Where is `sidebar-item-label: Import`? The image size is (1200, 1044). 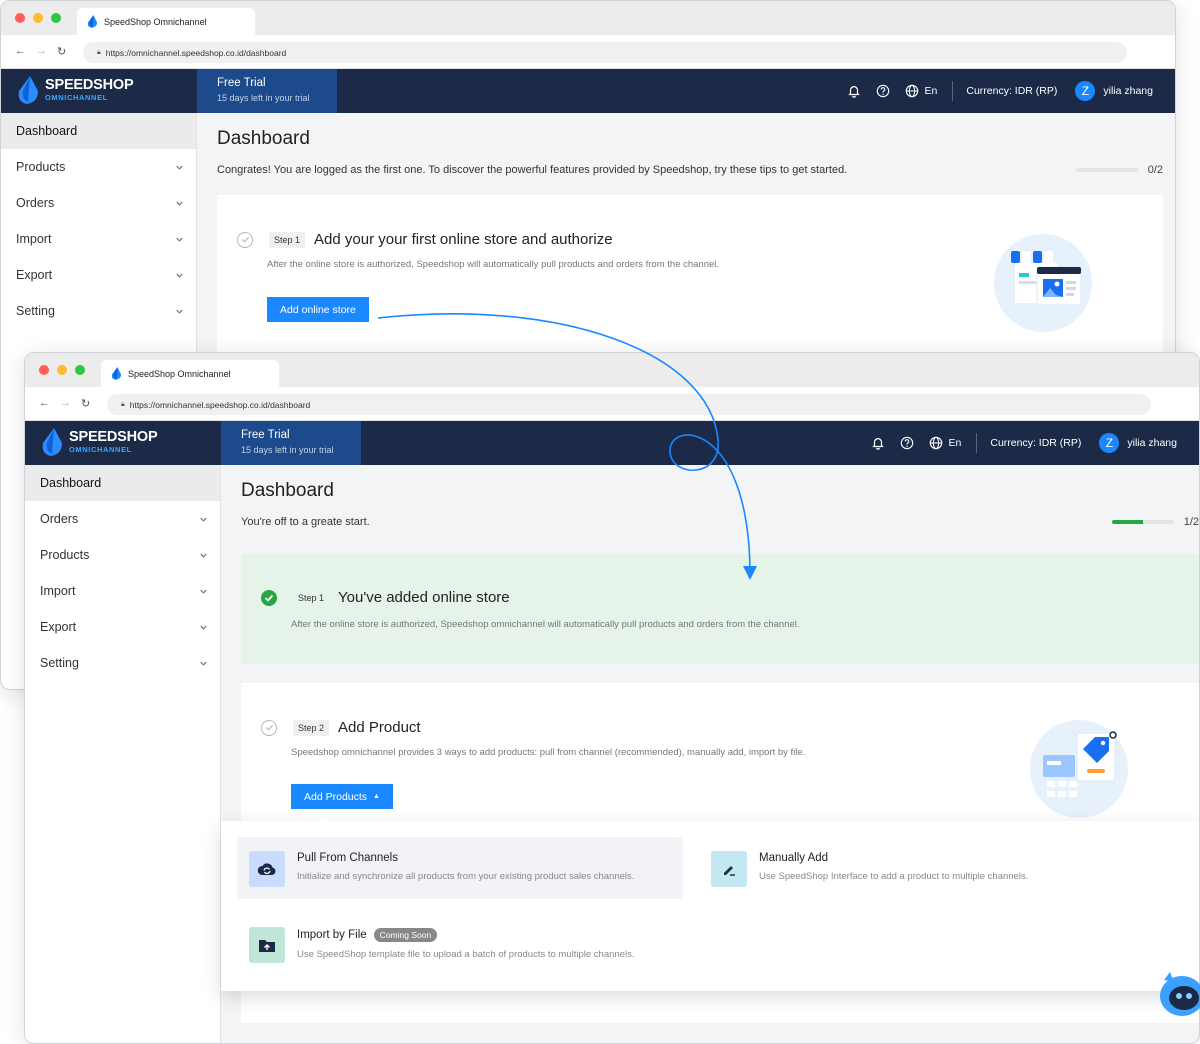 sidebar-item-label: Import is located at coordinates (34, 239).